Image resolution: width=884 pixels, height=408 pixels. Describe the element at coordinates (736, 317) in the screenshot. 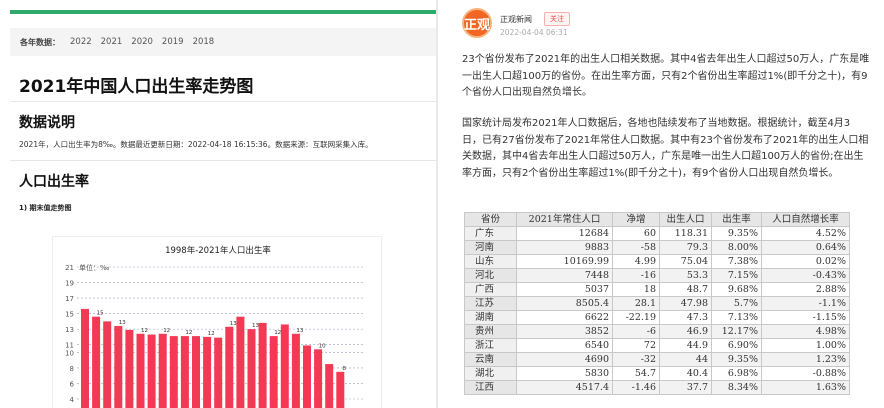

I see `table-cell: 7.13%` at that location.